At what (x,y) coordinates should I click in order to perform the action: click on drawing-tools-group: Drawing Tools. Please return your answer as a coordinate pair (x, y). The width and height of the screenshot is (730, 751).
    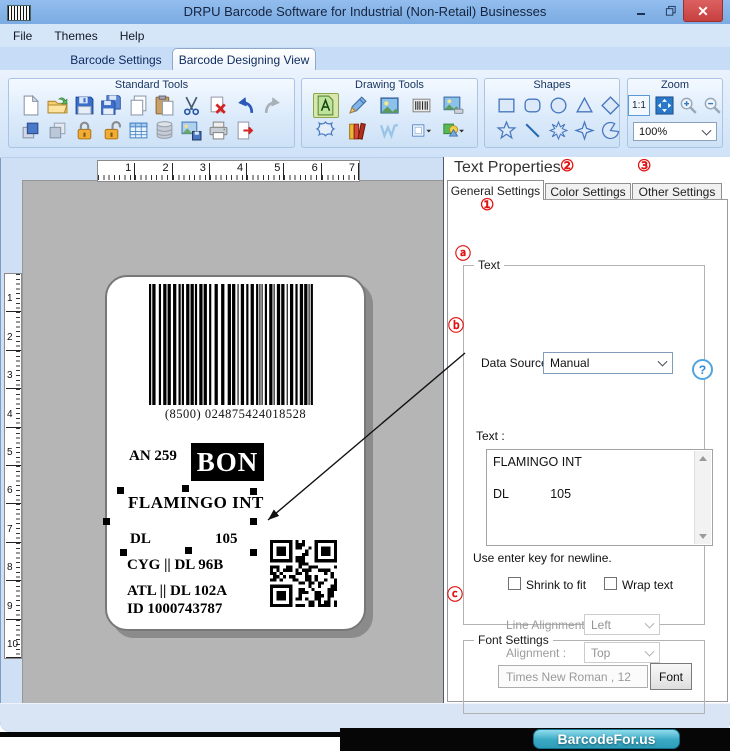
    Looking at the image, I should click on (389, 113).